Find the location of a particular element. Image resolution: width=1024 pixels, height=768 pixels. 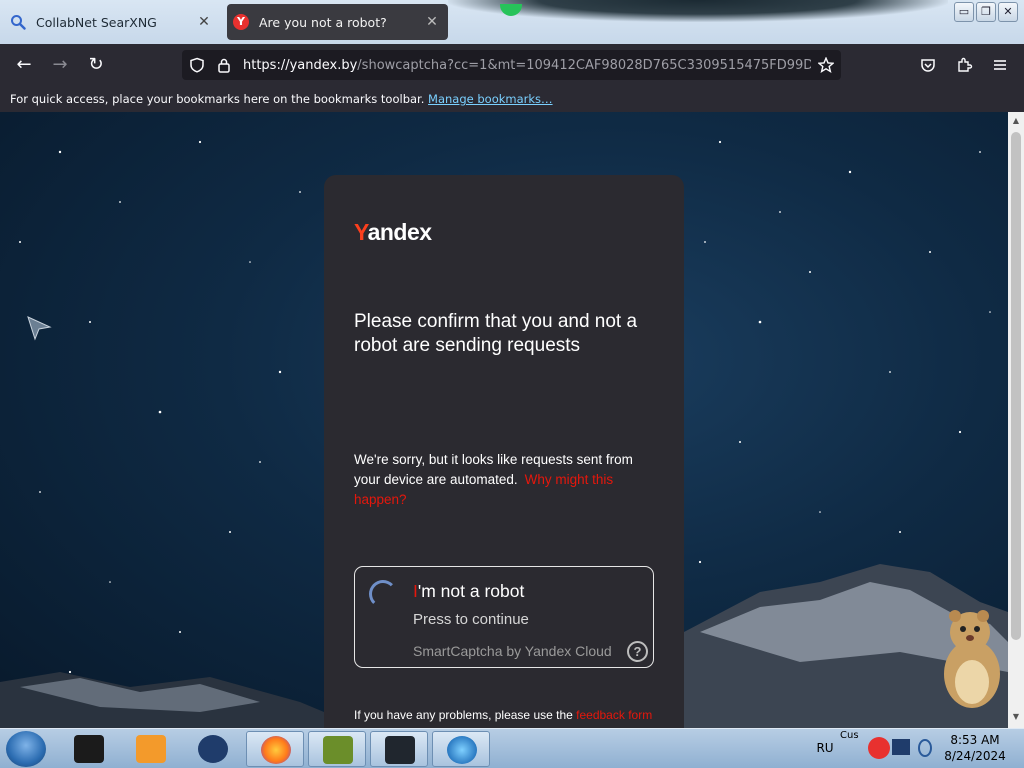

back-button: ← is located at coordinates (24, 65).